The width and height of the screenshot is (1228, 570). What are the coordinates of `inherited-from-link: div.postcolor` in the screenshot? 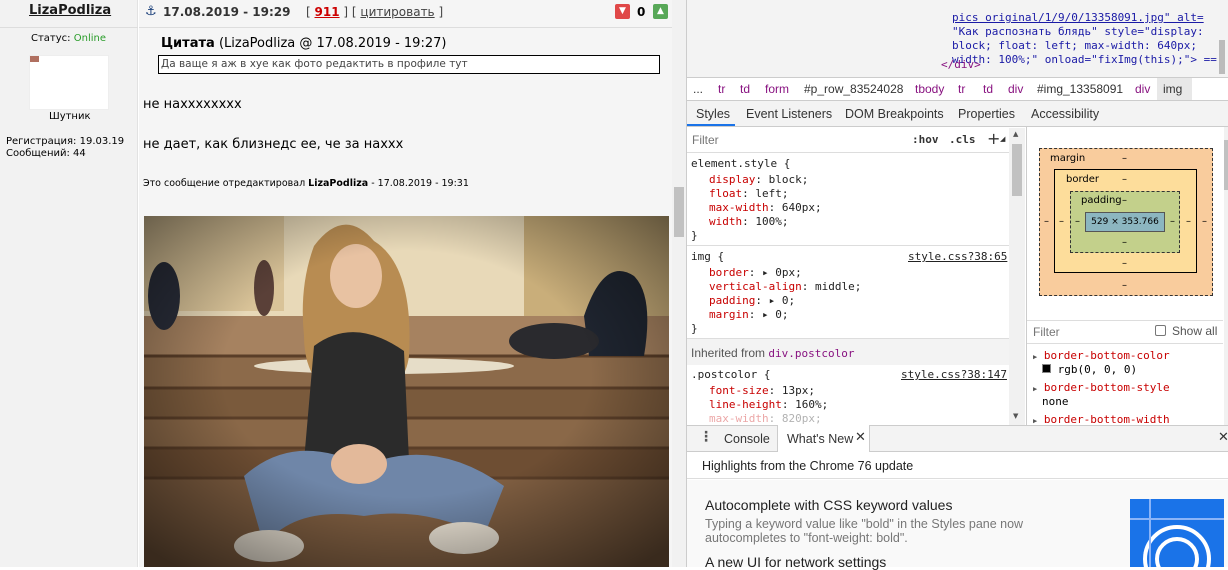 It's located at (811, 353).